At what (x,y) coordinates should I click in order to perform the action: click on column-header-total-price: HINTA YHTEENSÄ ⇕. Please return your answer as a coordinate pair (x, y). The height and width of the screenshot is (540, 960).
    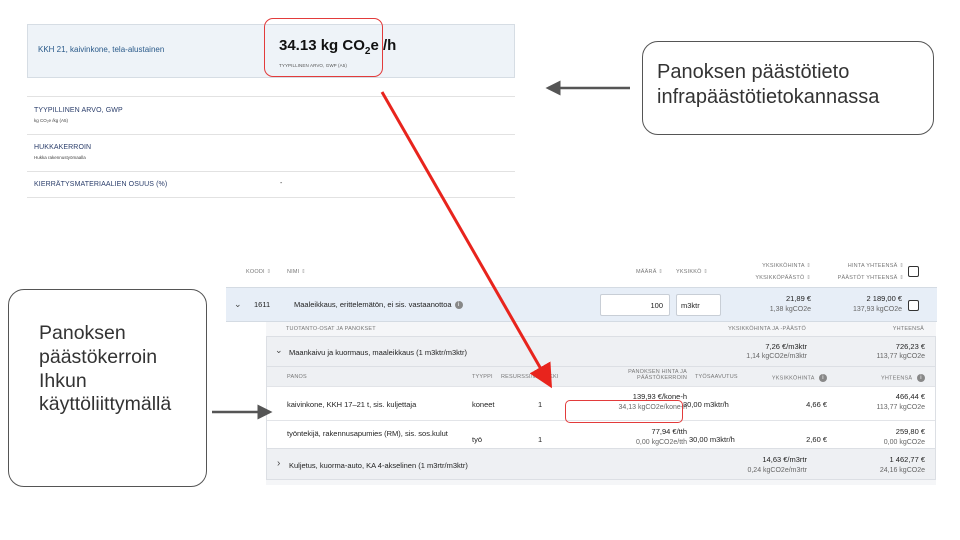
    Looking at the image, I should click on (864, 266).